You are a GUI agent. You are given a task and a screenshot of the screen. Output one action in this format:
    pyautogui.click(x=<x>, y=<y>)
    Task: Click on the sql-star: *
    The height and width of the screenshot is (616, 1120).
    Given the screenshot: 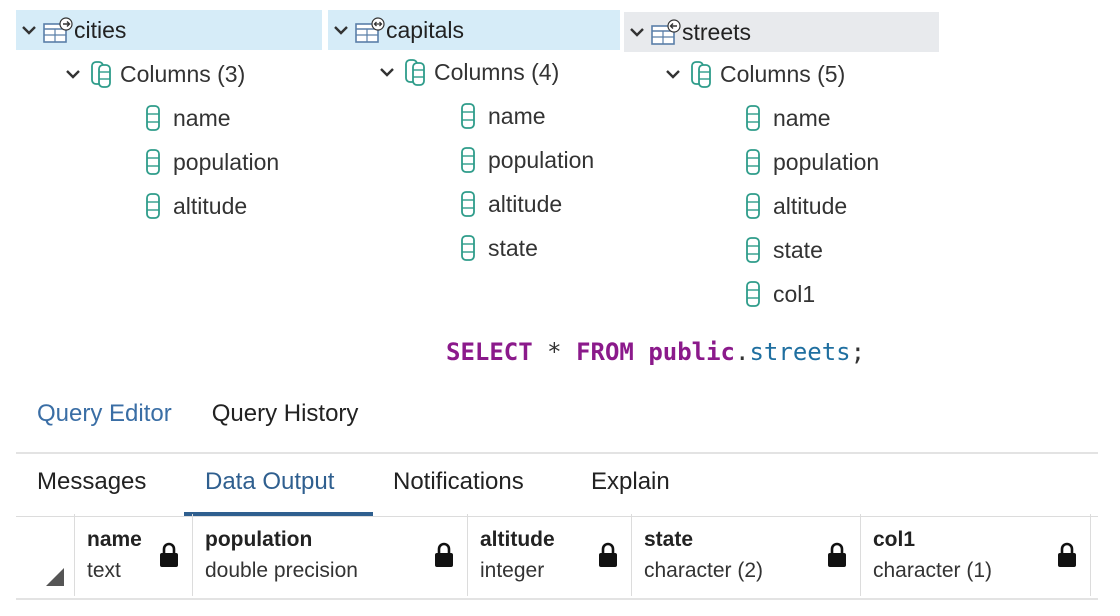 What is the action you would take?
    pyautogui.click(x=554, y=352)
    